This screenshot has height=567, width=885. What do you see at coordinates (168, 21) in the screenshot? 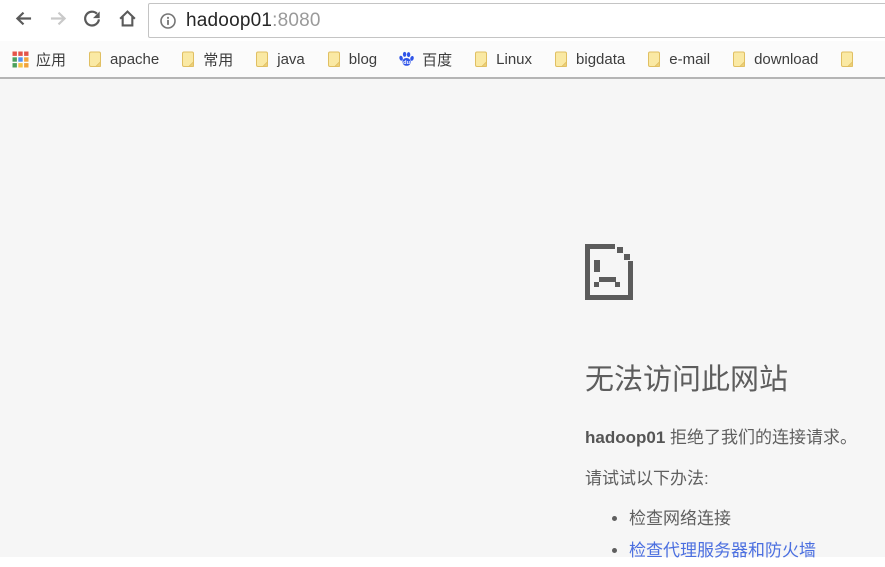
I see `info-circle-icon` at bounding box center [168, 21].